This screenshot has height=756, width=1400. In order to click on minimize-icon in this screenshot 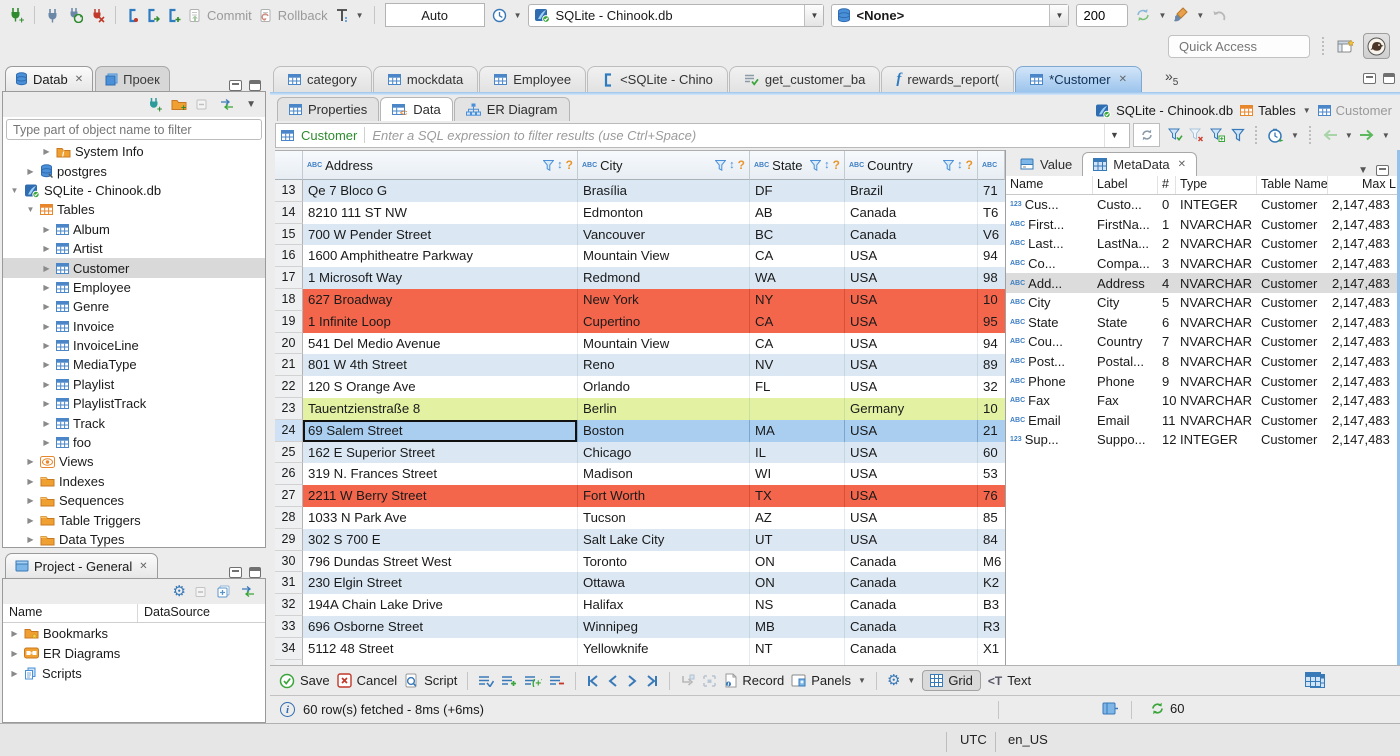, I will do `click(1382, 170)`.